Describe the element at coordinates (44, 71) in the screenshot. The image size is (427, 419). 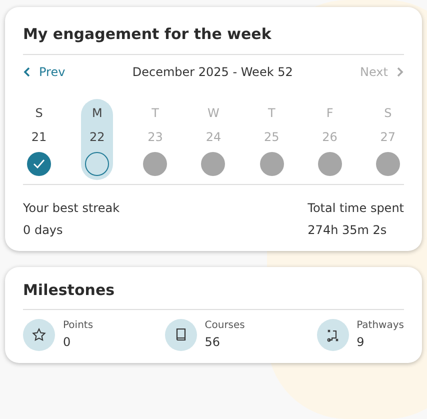
I see `prev-button: Prev` at that location.